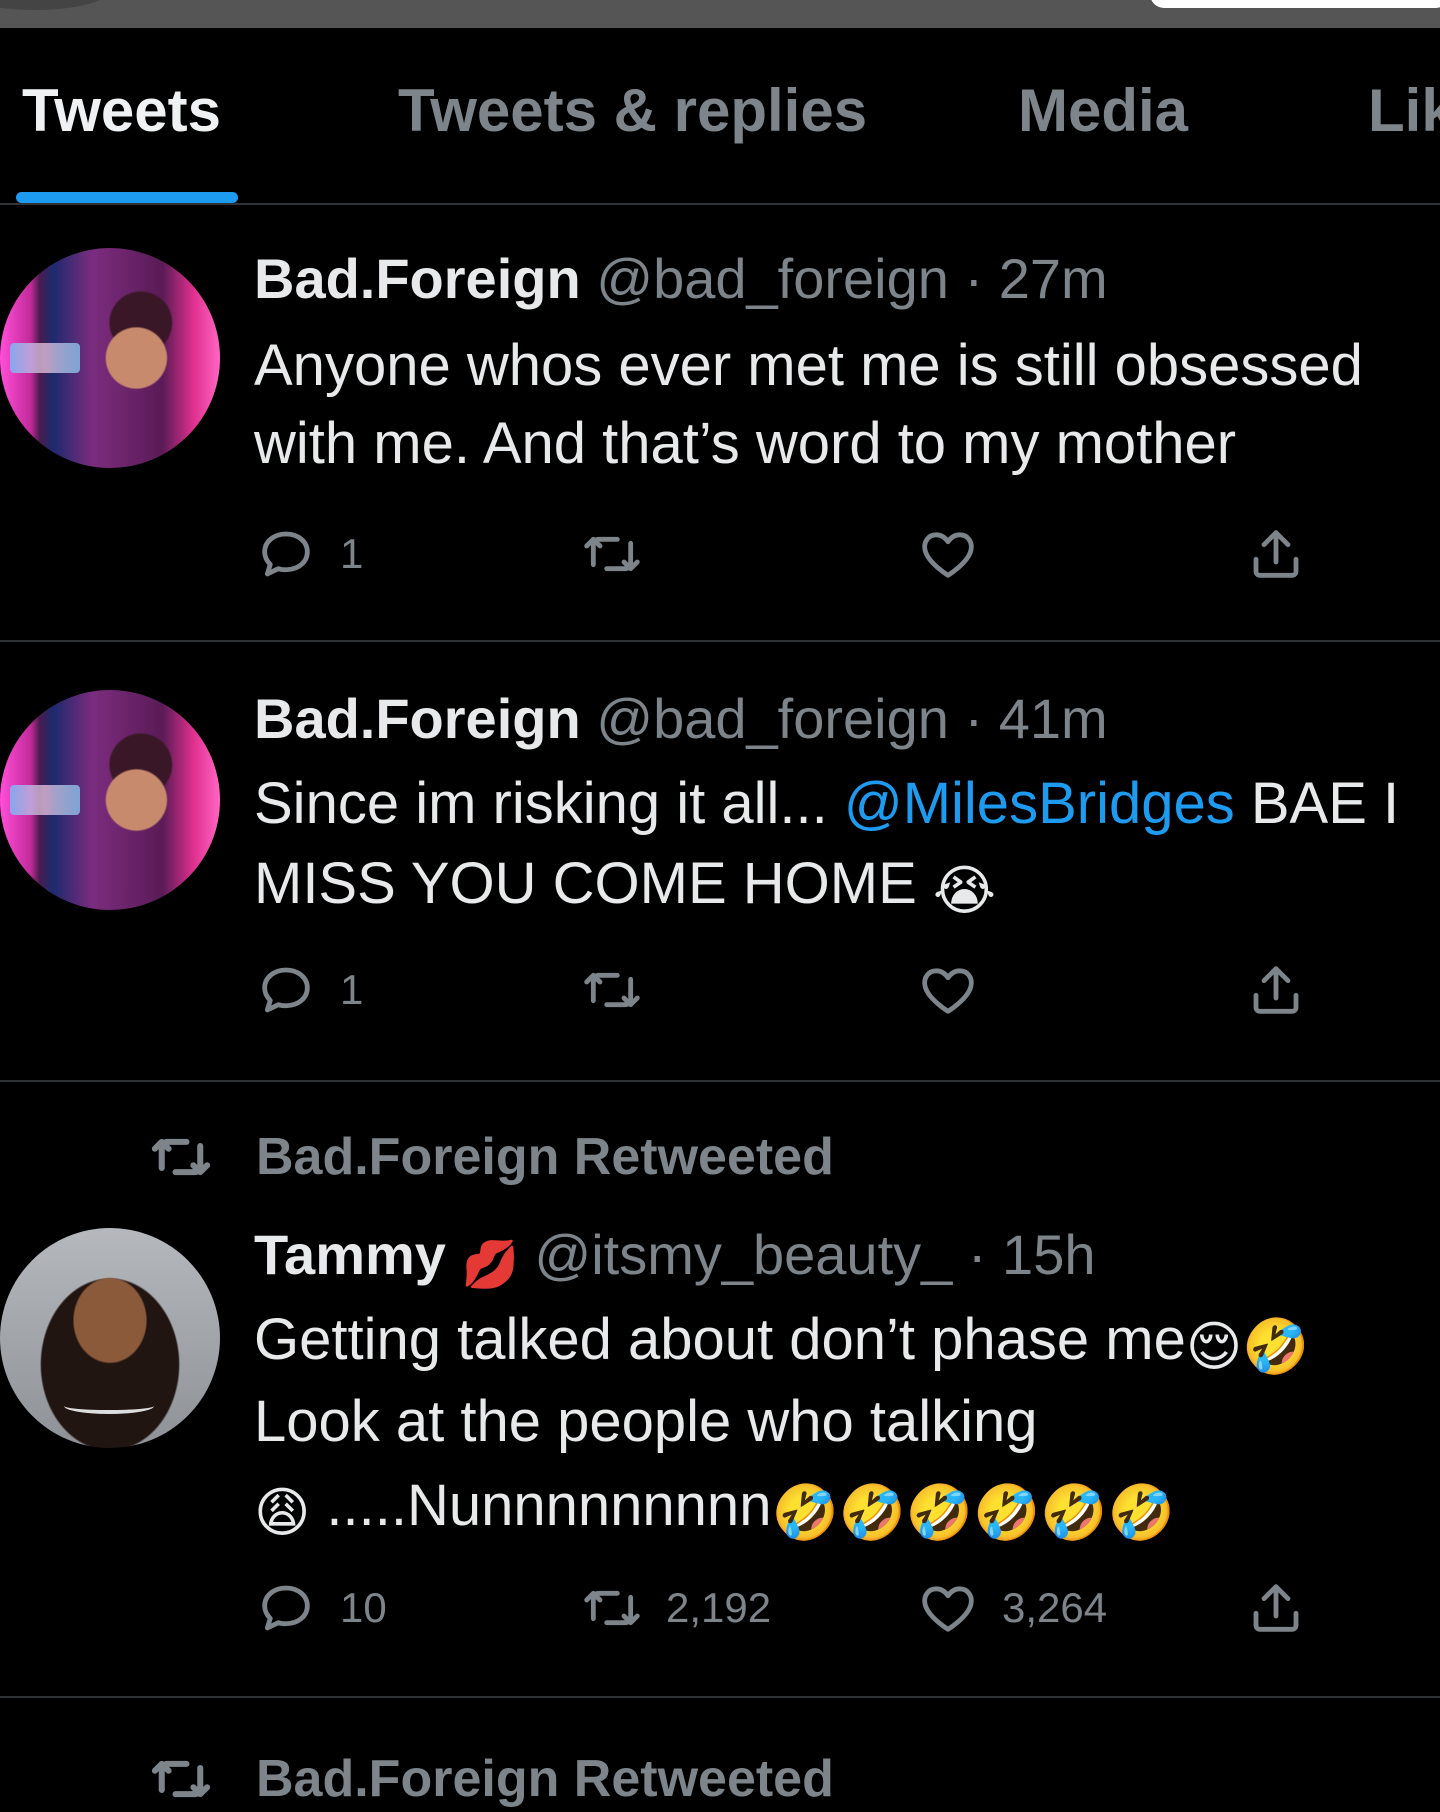 The image size is (1440, 1812). What do you see at coordinates (964, 890) in the screenshot?
I see `crying-emoji: 😭` at bounding box center [964, 890].